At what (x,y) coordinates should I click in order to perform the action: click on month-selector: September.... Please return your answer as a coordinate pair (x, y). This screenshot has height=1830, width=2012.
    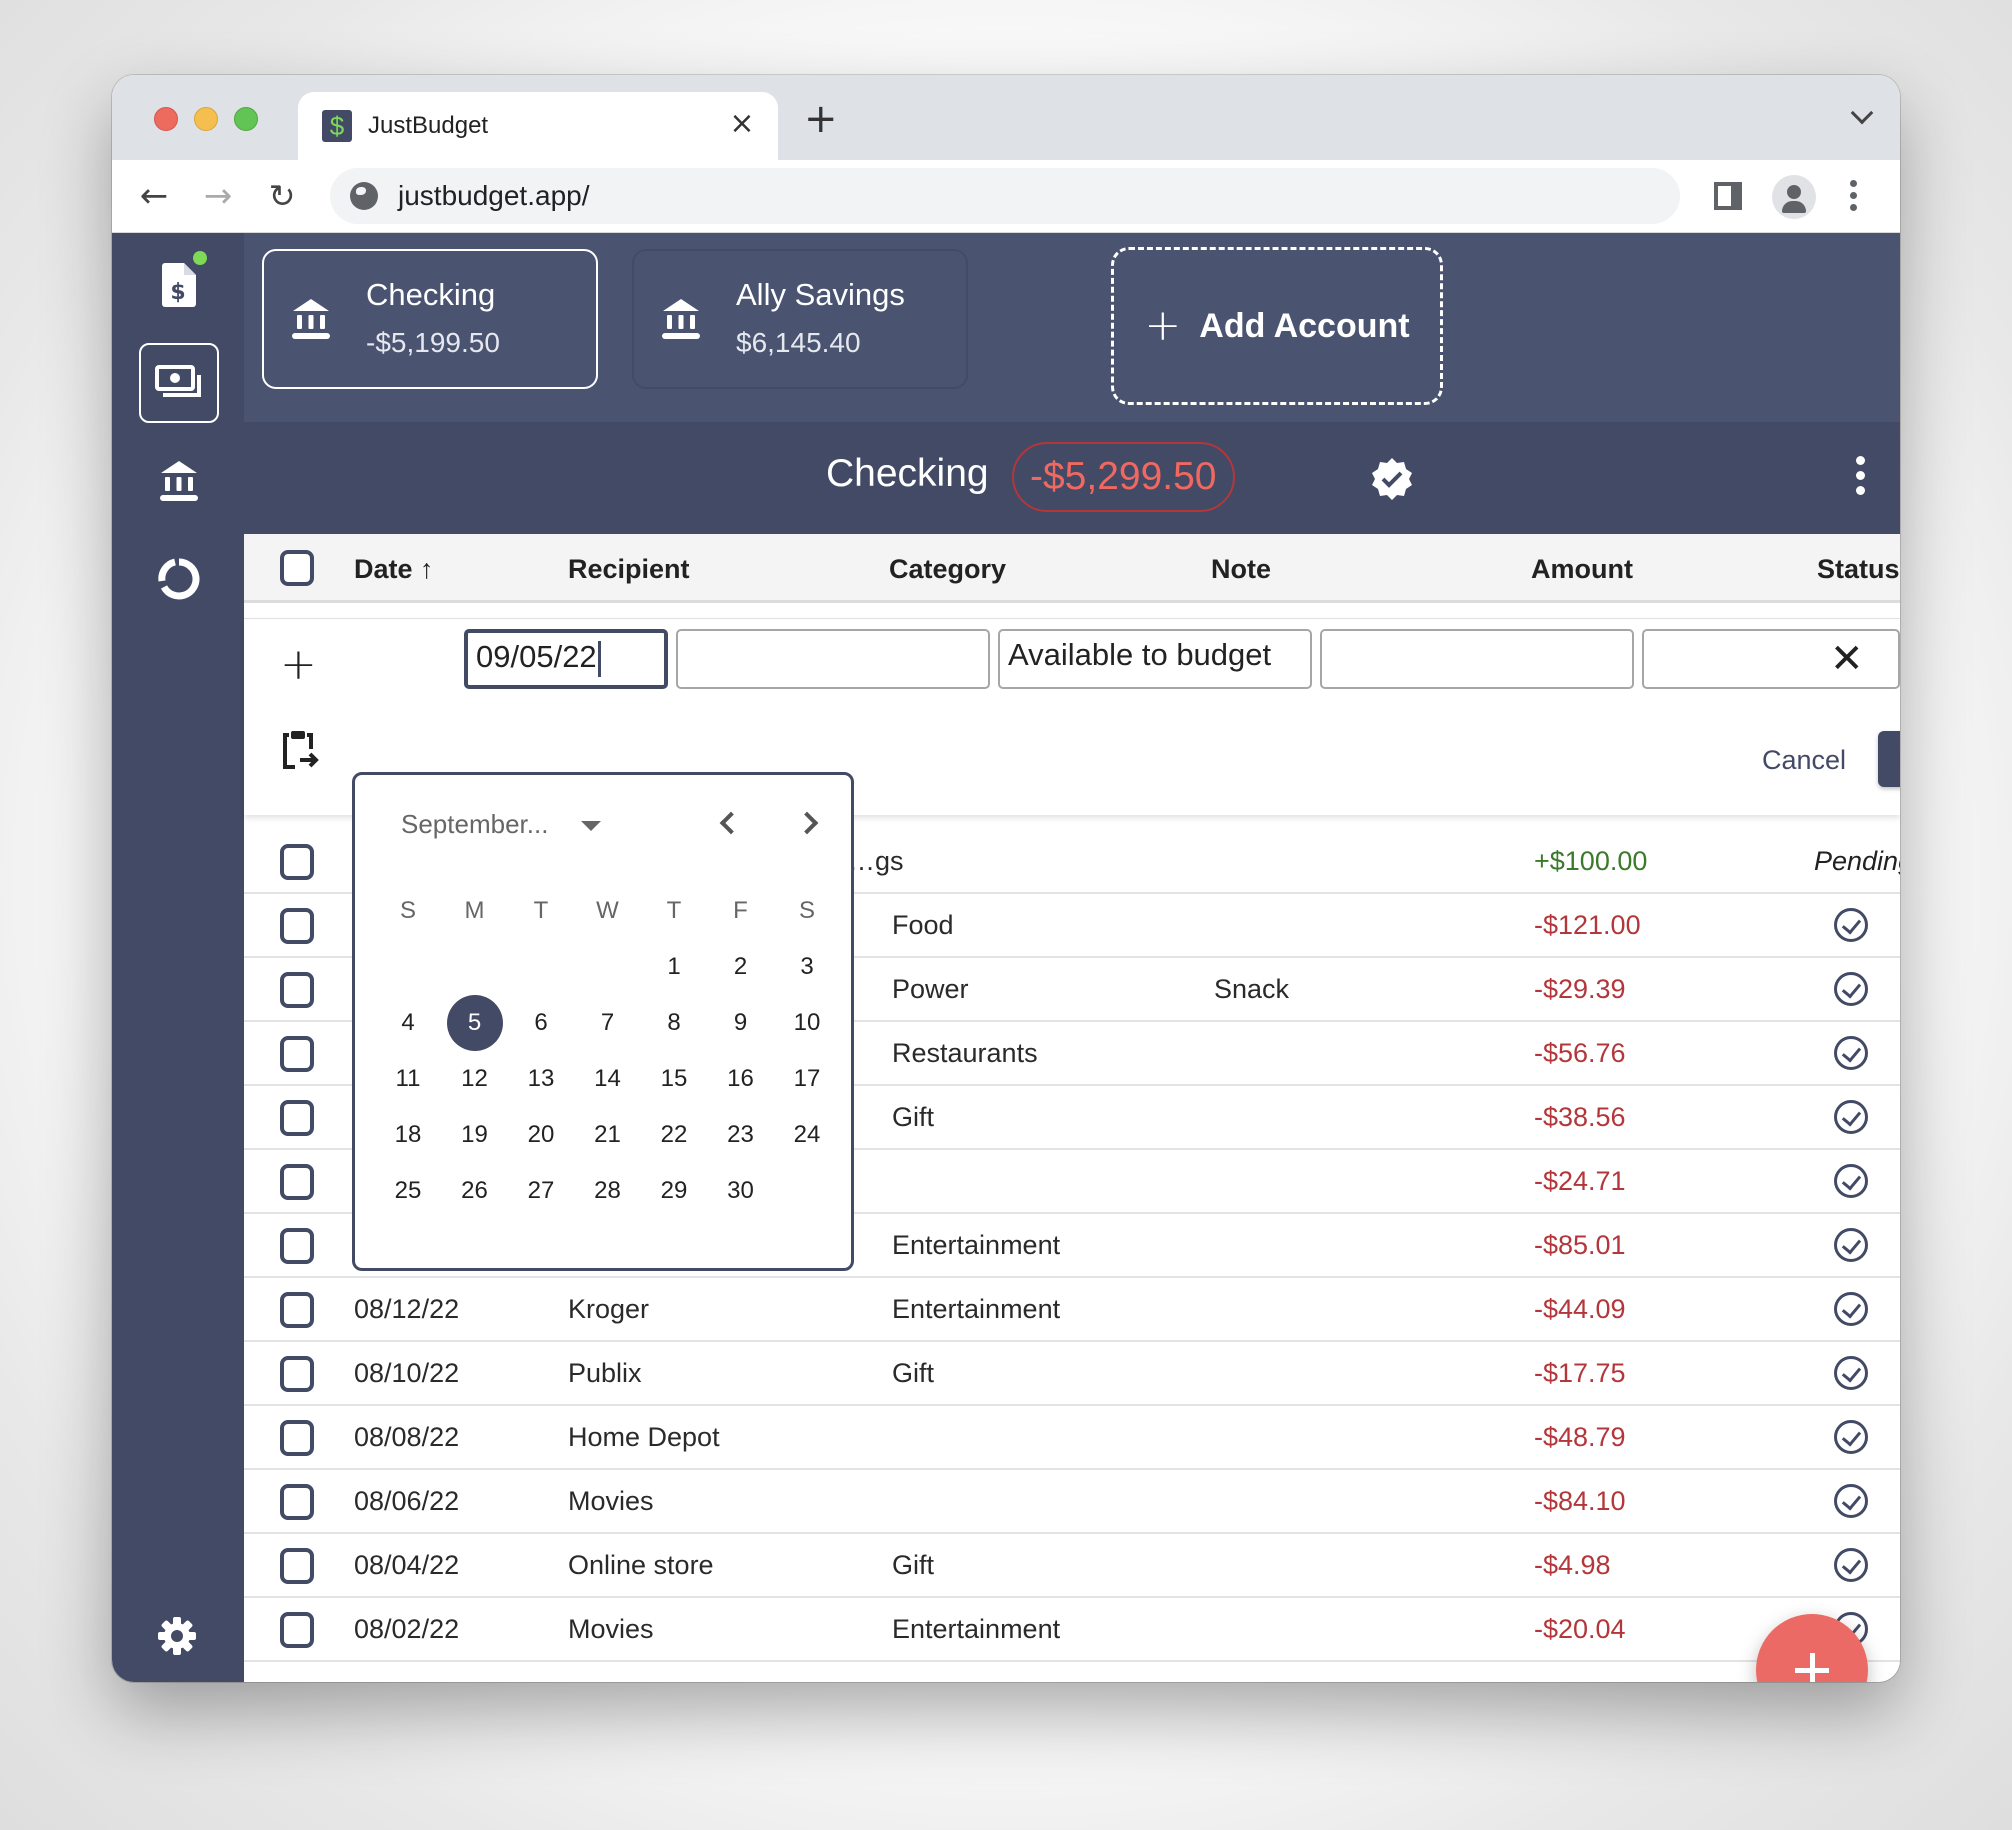
    Looking at the image, I should click on (474, 824).